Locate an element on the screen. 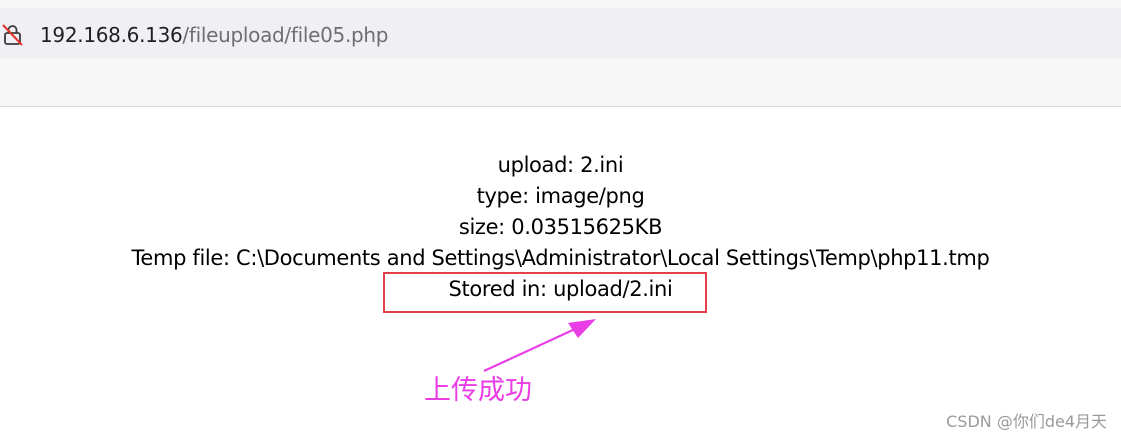  watermark: CSDN @你们de4月天 is located at coordinates (1026, 421).